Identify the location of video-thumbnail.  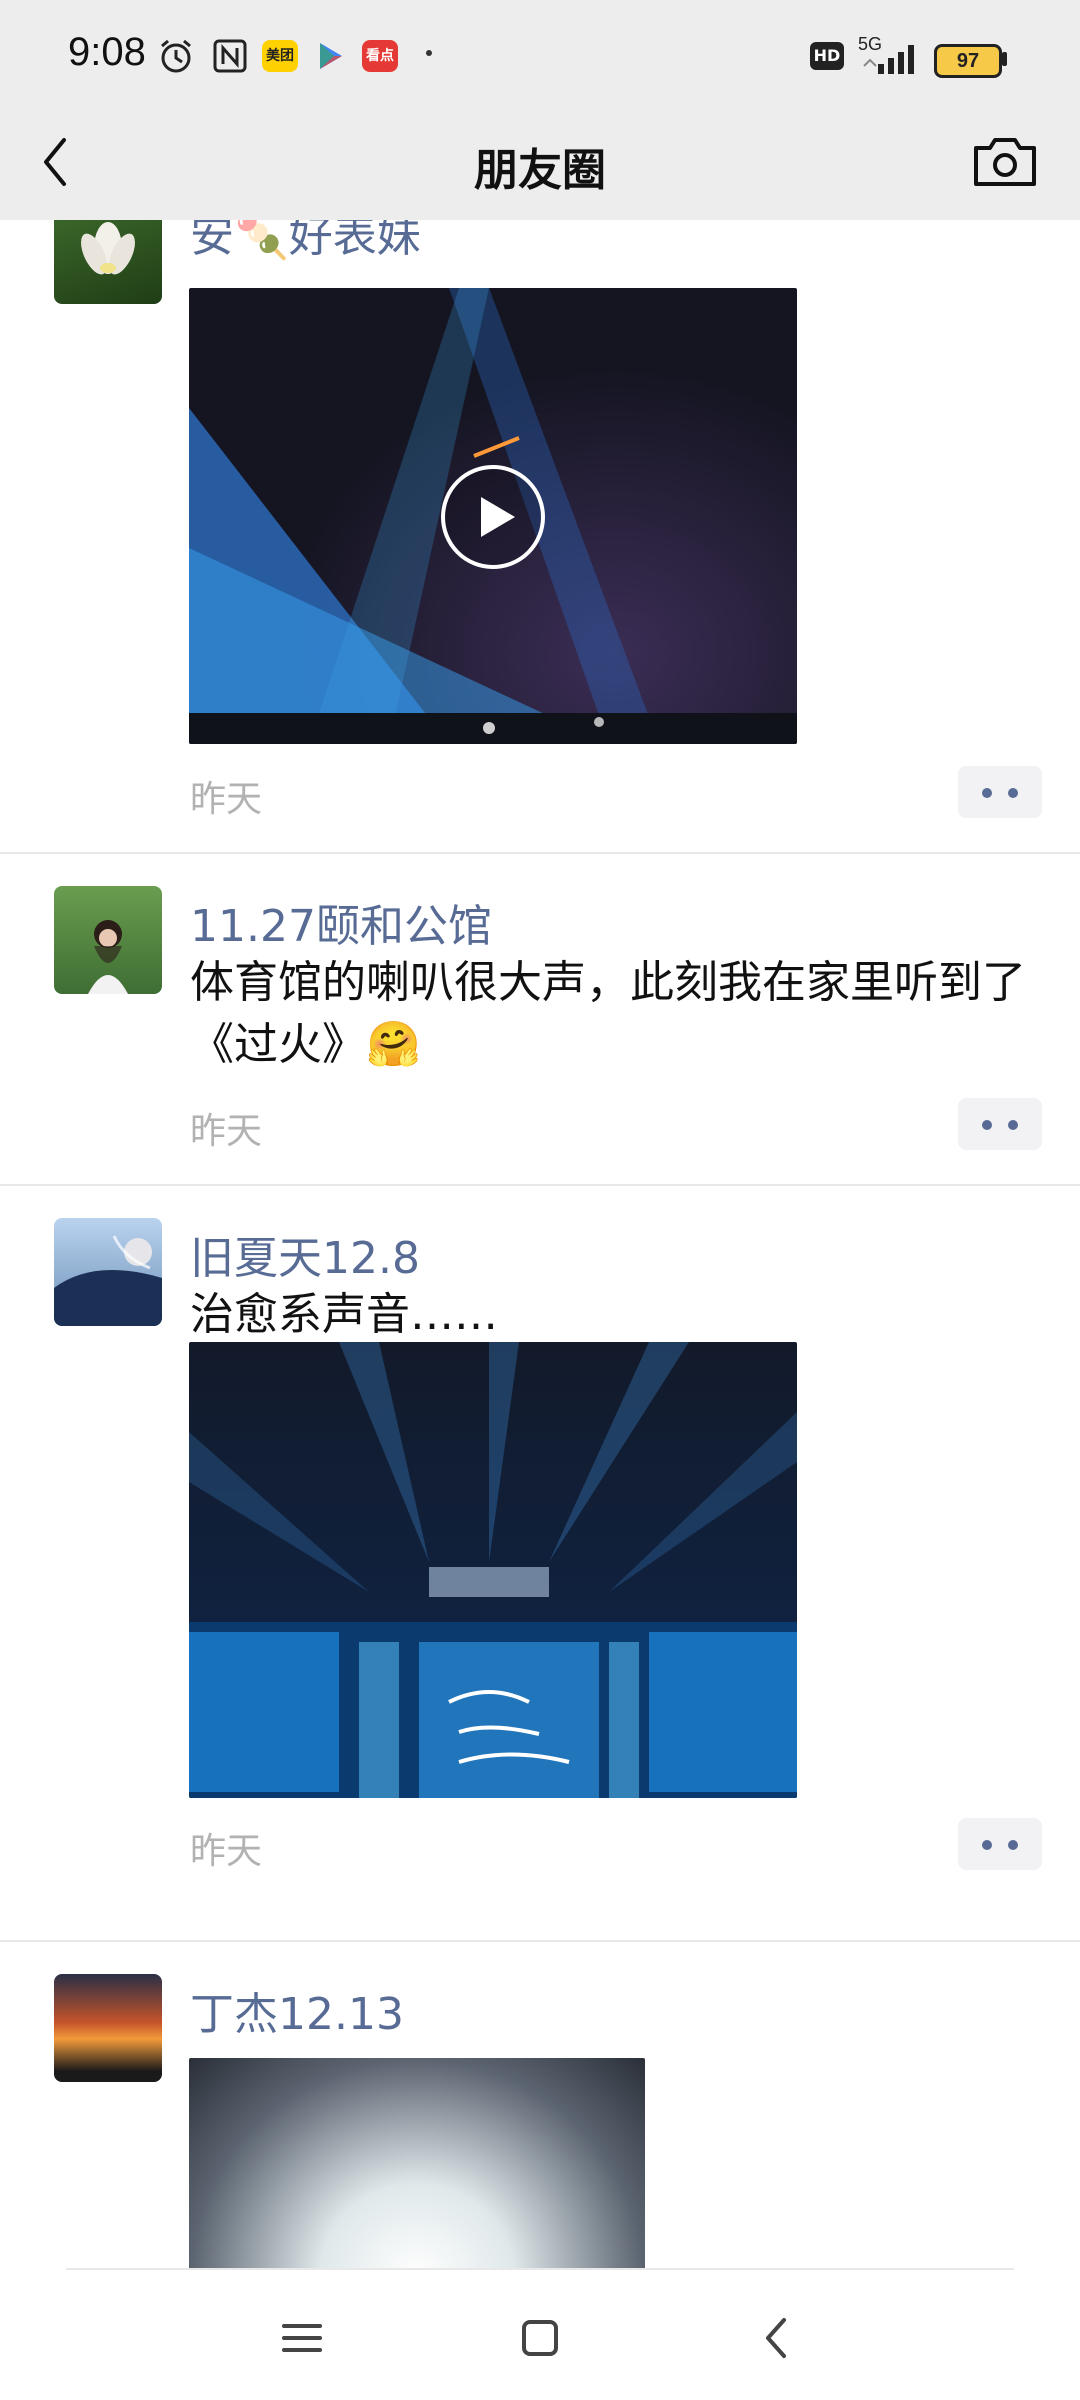
(493, 516).